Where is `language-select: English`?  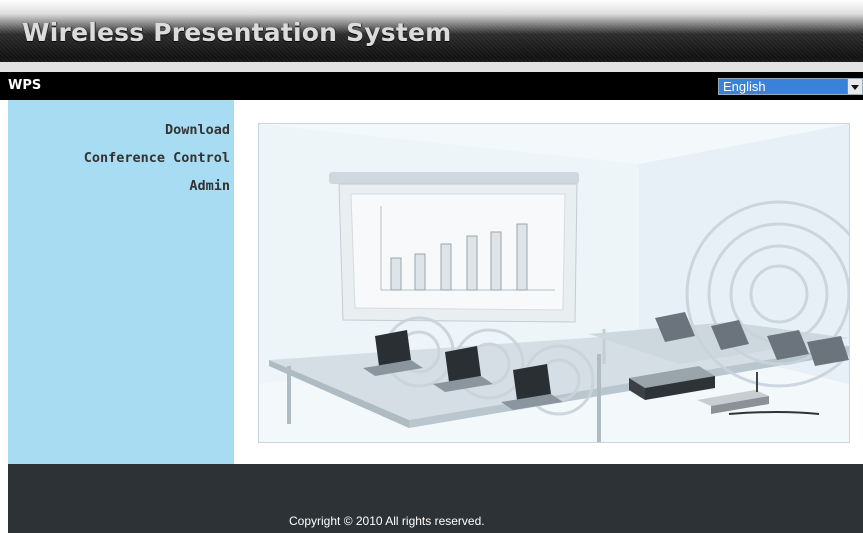 language-select: English is located at coordinates (790, 86).